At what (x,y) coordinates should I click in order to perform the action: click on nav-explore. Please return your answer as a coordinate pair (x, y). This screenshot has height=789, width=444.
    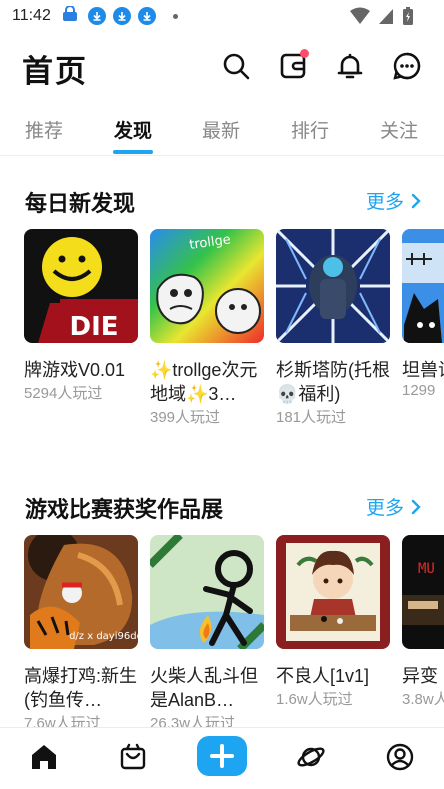
    Looking at the image, I should click on (311, 757).